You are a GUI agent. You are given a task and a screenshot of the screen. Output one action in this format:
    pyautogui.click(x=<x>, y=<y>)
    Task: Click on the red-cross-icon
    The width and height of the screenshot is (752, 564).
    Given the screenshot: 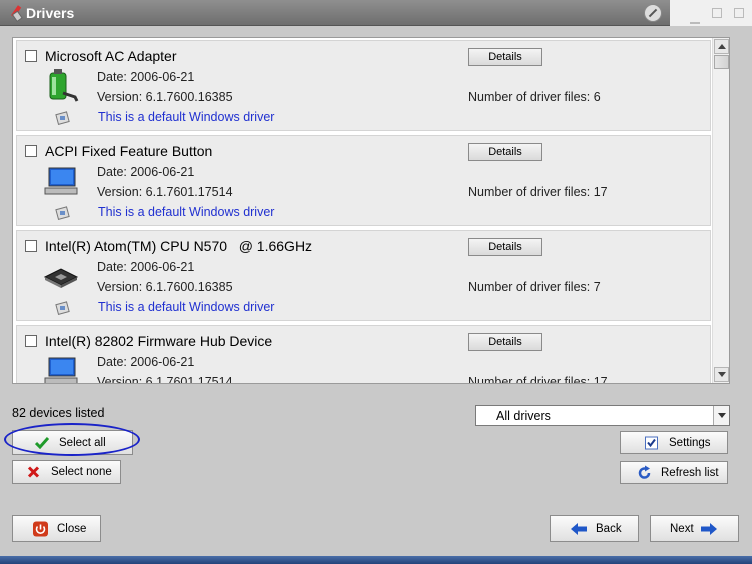 What is the action you would take?
    pyautogui.click(x=33, y=472)
    